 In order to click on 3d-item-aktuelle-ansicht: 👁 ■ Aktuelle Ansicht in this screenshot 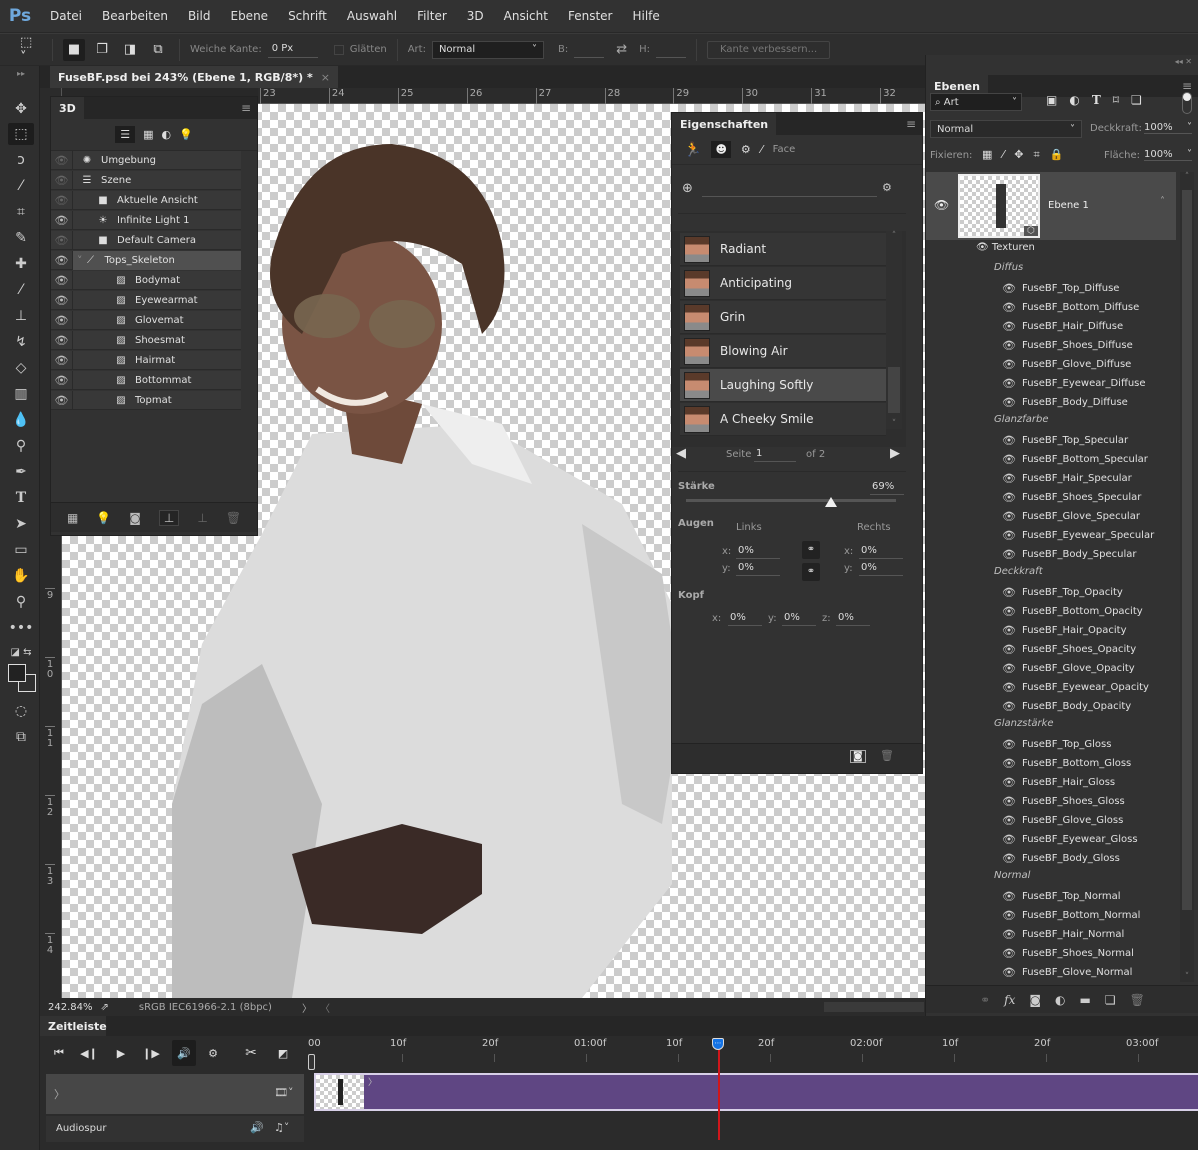, I will do `click(146, 200)`.